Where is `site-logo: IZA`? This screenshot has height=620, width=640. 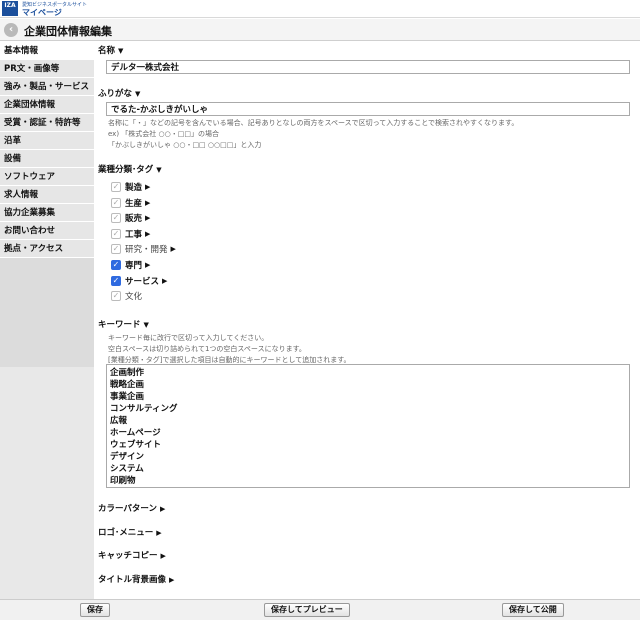 site-logo: IZA is located at coordinates (10, 8).